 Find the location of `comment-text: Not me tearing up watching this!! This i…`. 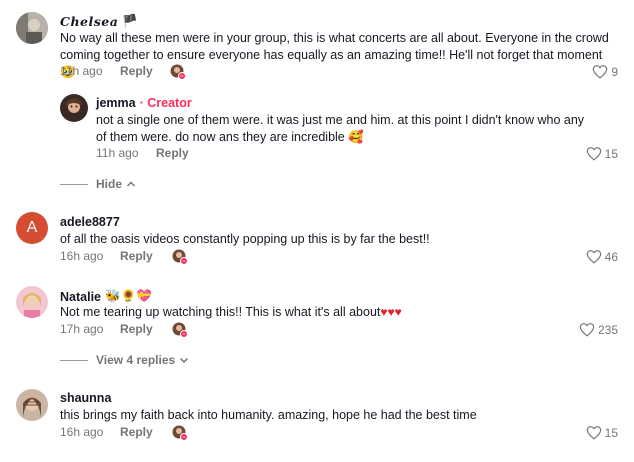

comment-text: Not me tearing up watching this!! This i… is located at coordinates (231, 312).